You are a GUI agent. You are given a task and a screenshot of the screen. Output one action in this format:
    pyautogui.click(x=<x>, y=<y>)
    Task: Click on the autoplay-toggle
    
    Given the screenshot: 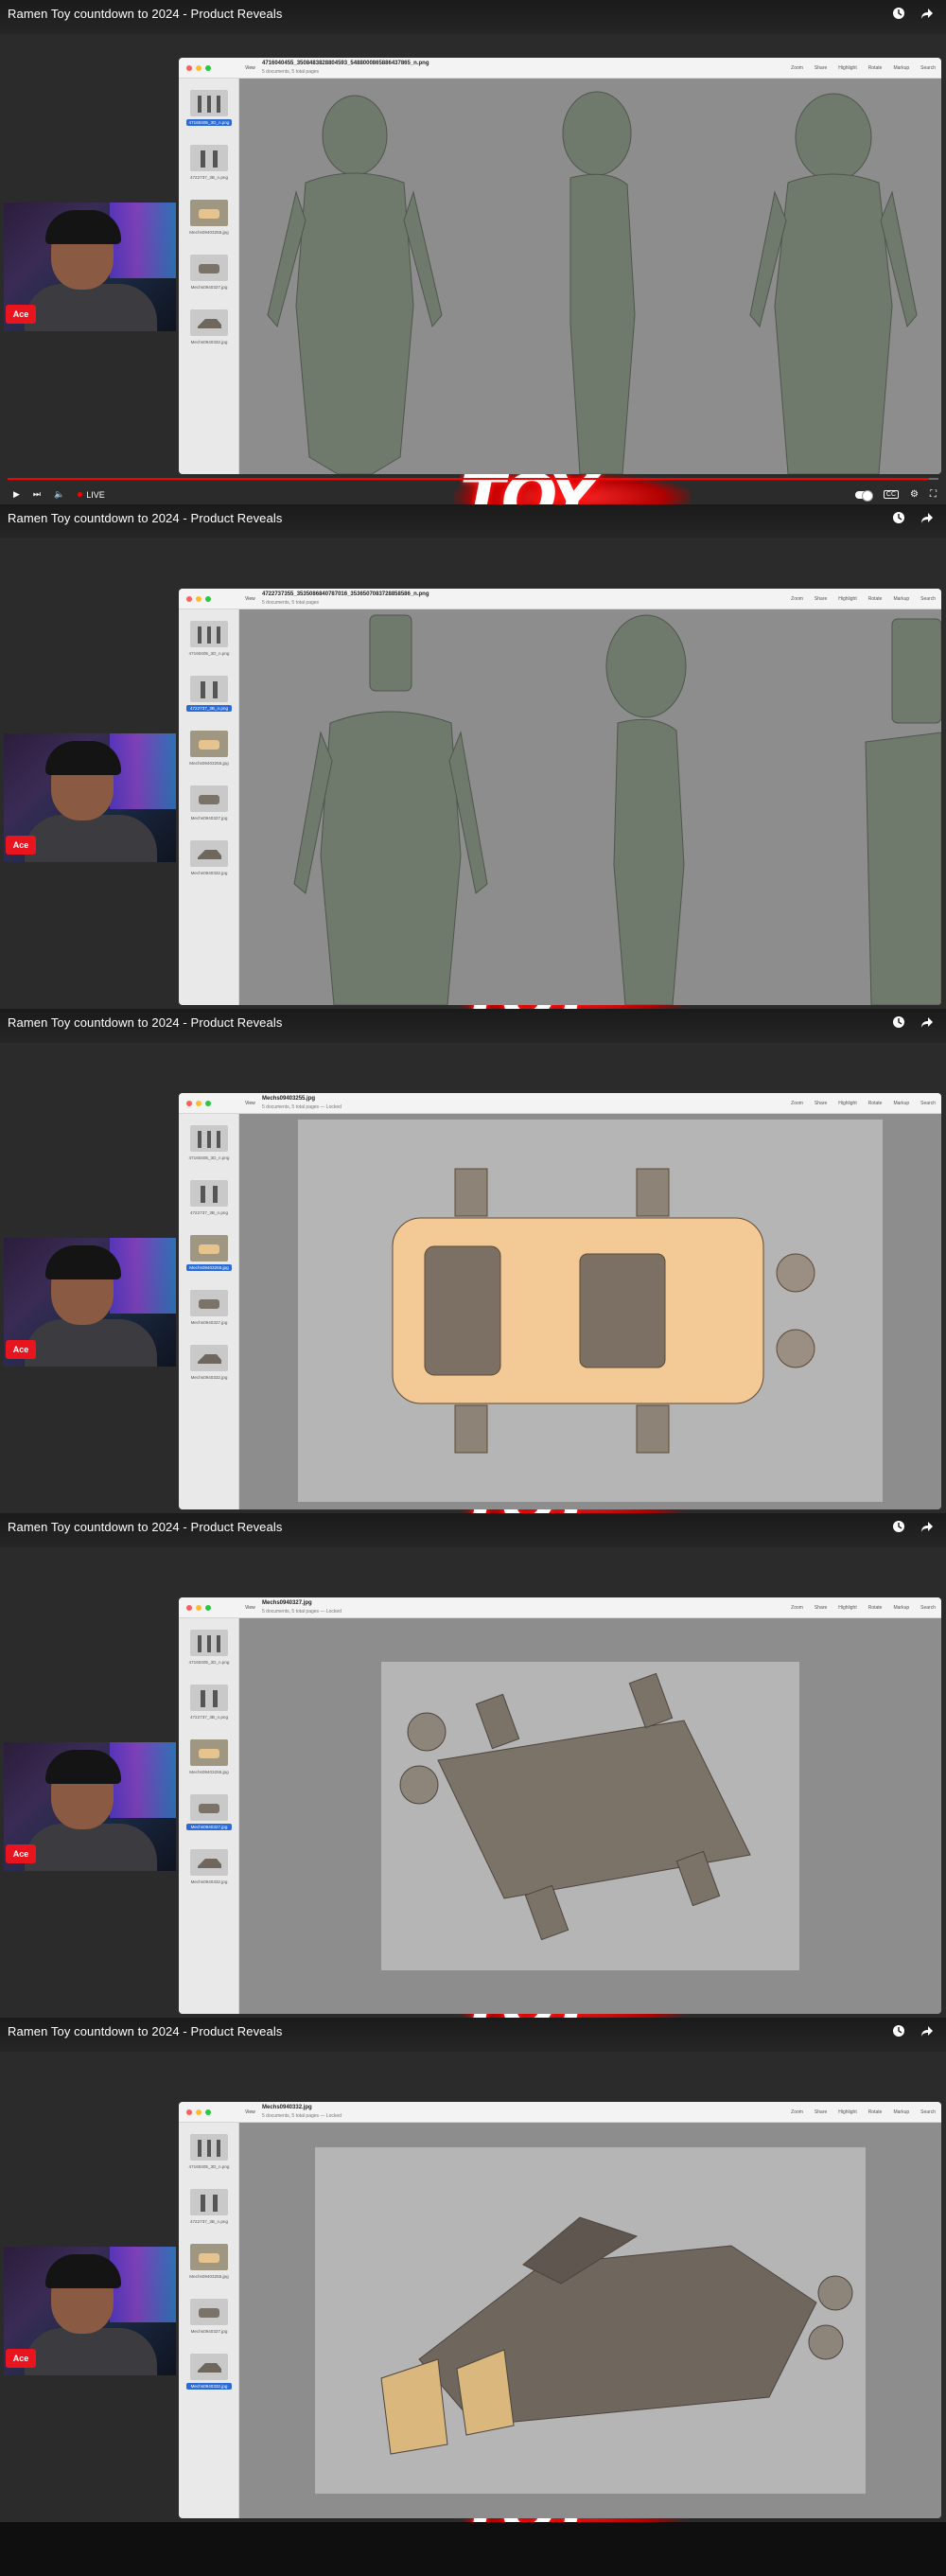 What is the action you would take?
    pyautogui.click(x=863, y=495)
    